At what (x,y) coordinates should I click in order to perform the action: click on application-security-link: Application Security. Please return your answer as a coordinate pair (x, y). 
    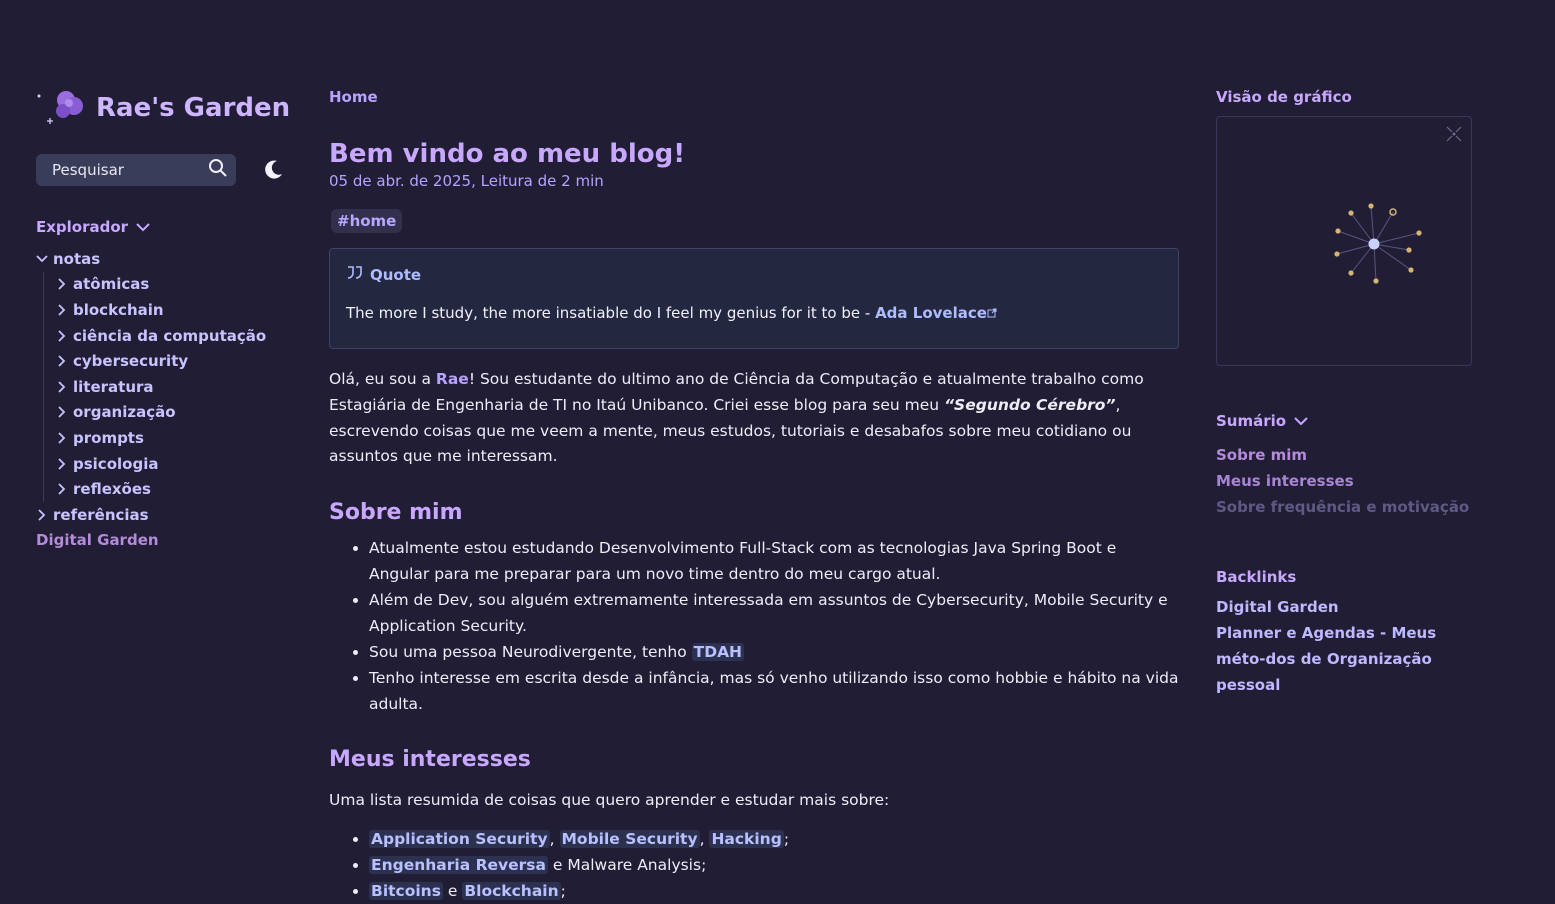
    Looking at the image, I should click on (459, 838).